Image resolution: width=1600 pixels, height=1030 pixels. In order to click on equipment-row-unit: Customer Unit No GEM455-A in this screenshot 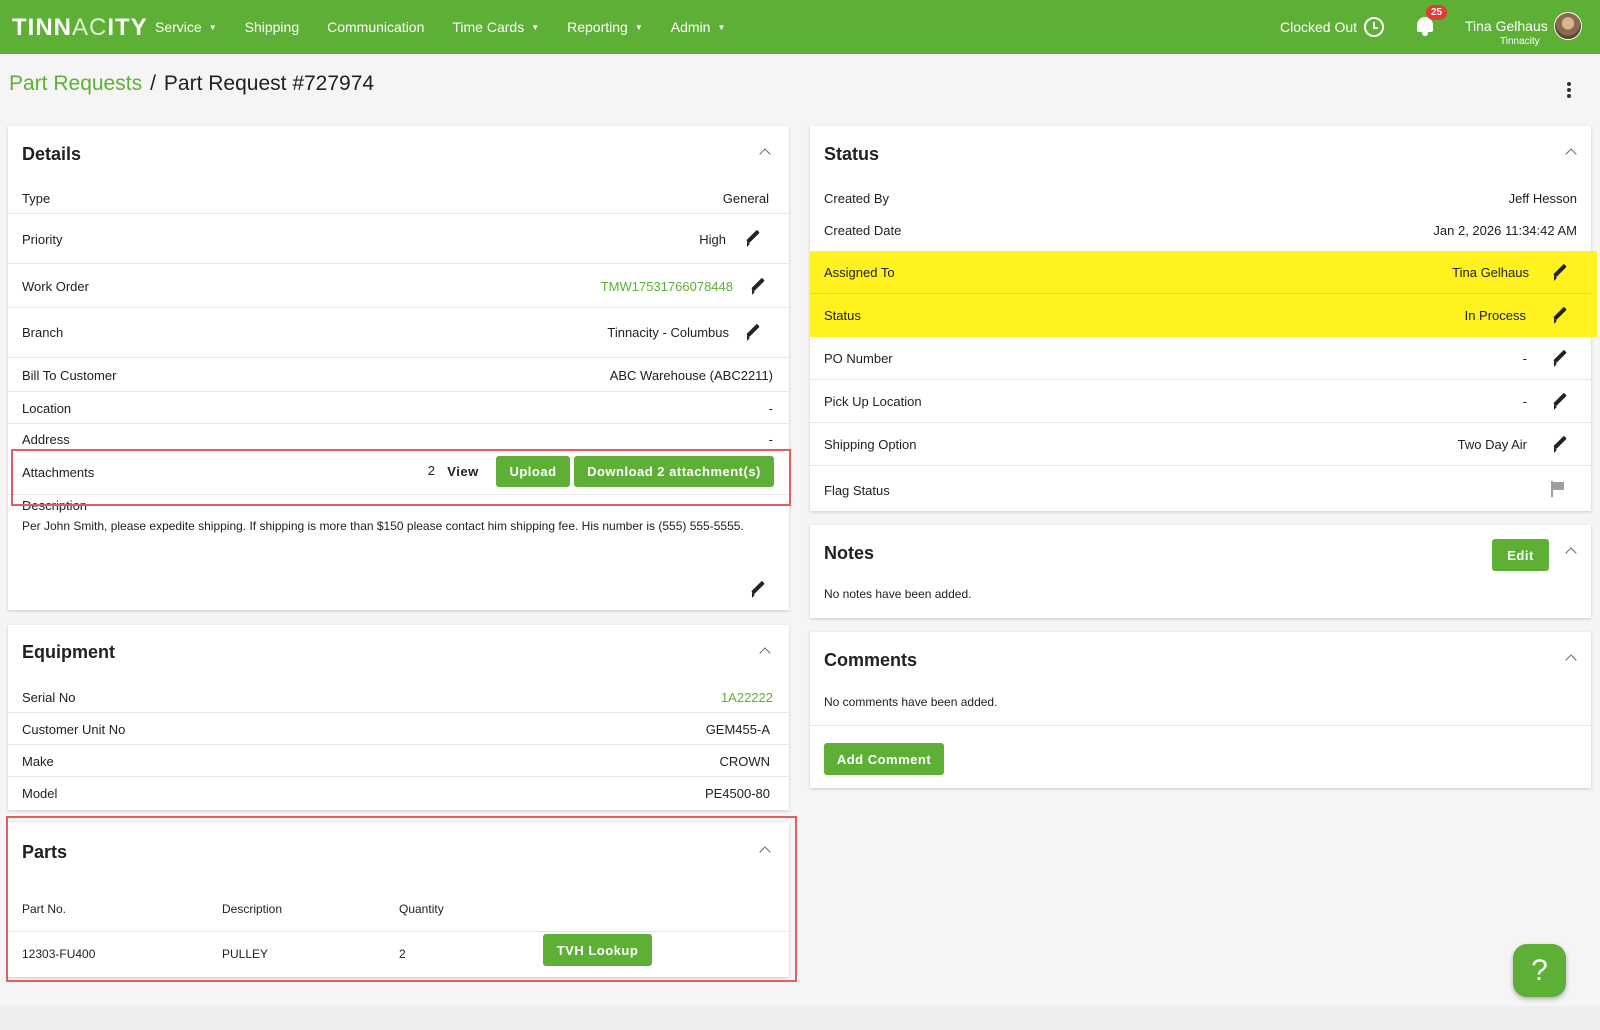, I will do `click(398, 729)`.